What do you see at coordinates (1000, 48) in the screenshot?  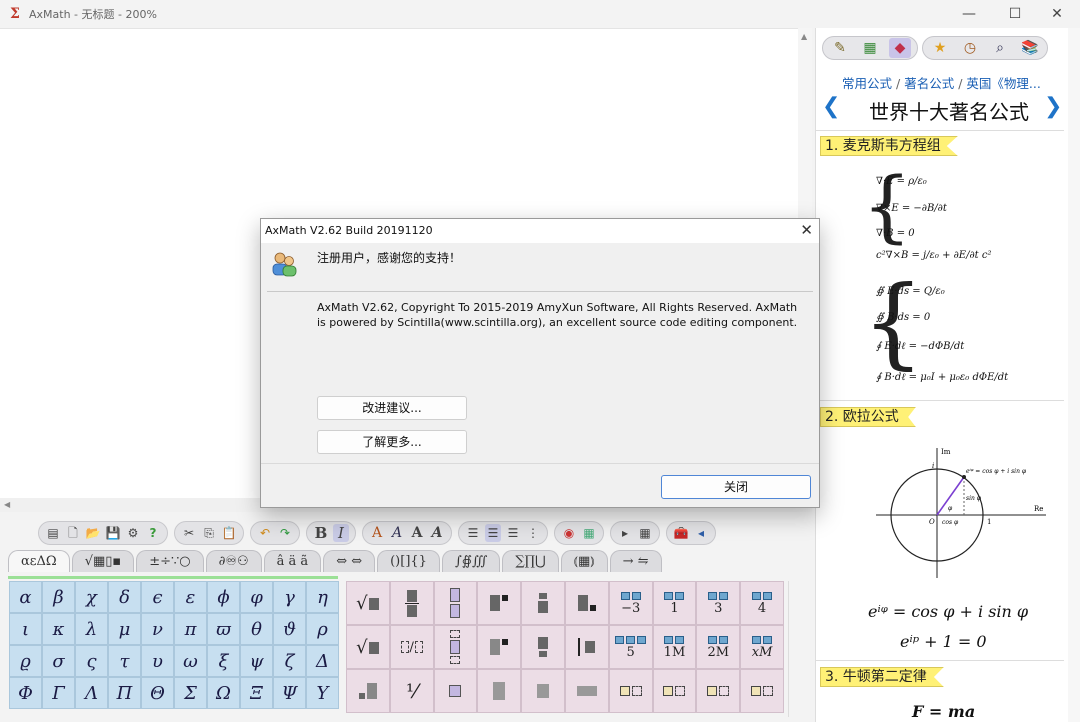 I see `search-icon: ⌕` at bounding box center [1000, 48].